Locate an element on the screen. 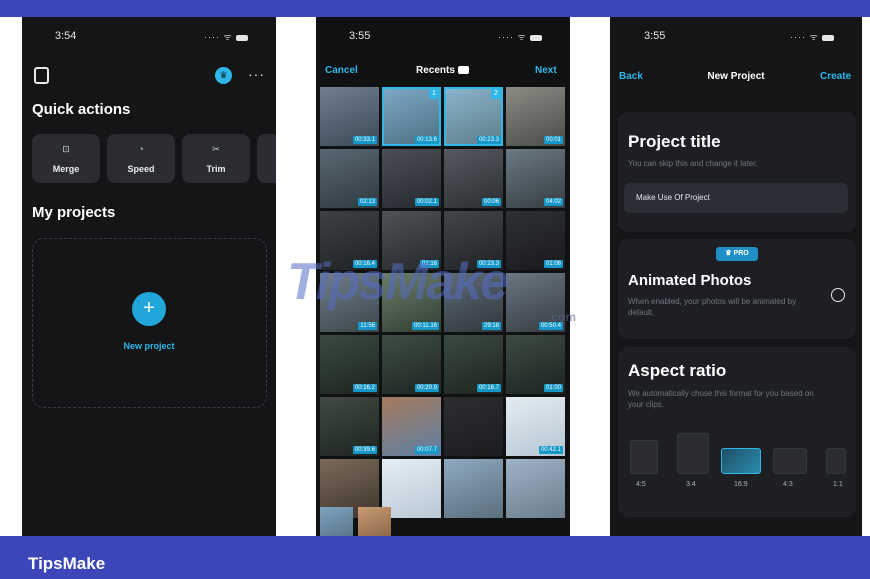 This screenshot has height=579, width=870. duration-label: 00:01 is located at coordinates (553, 140).